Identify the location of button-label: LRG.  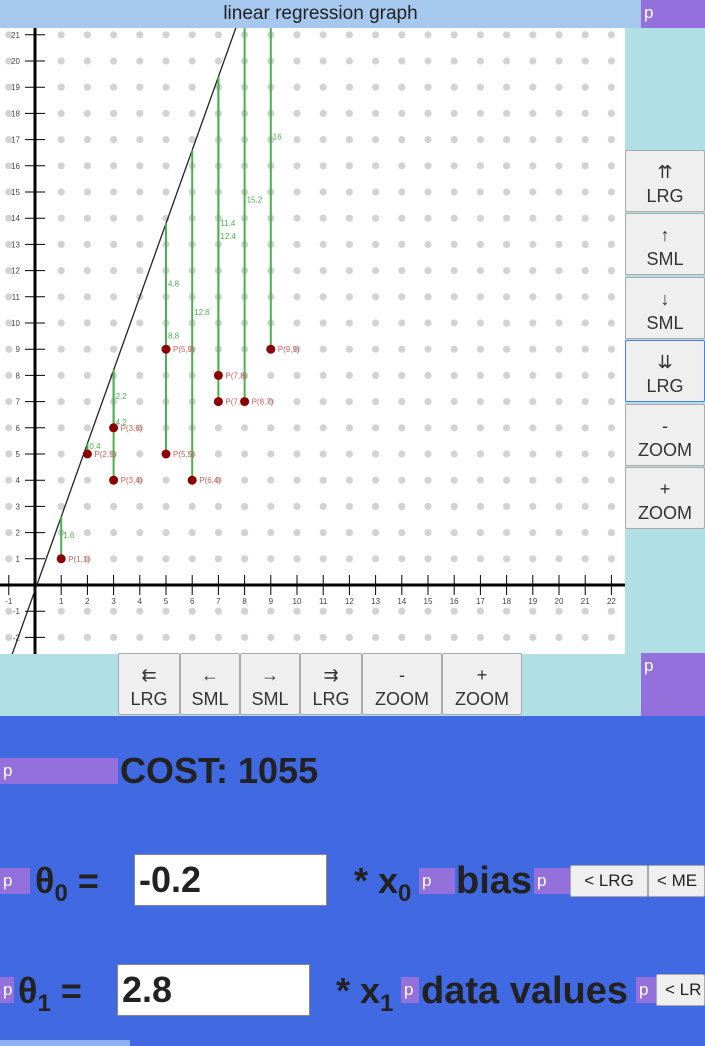
(665, 195).